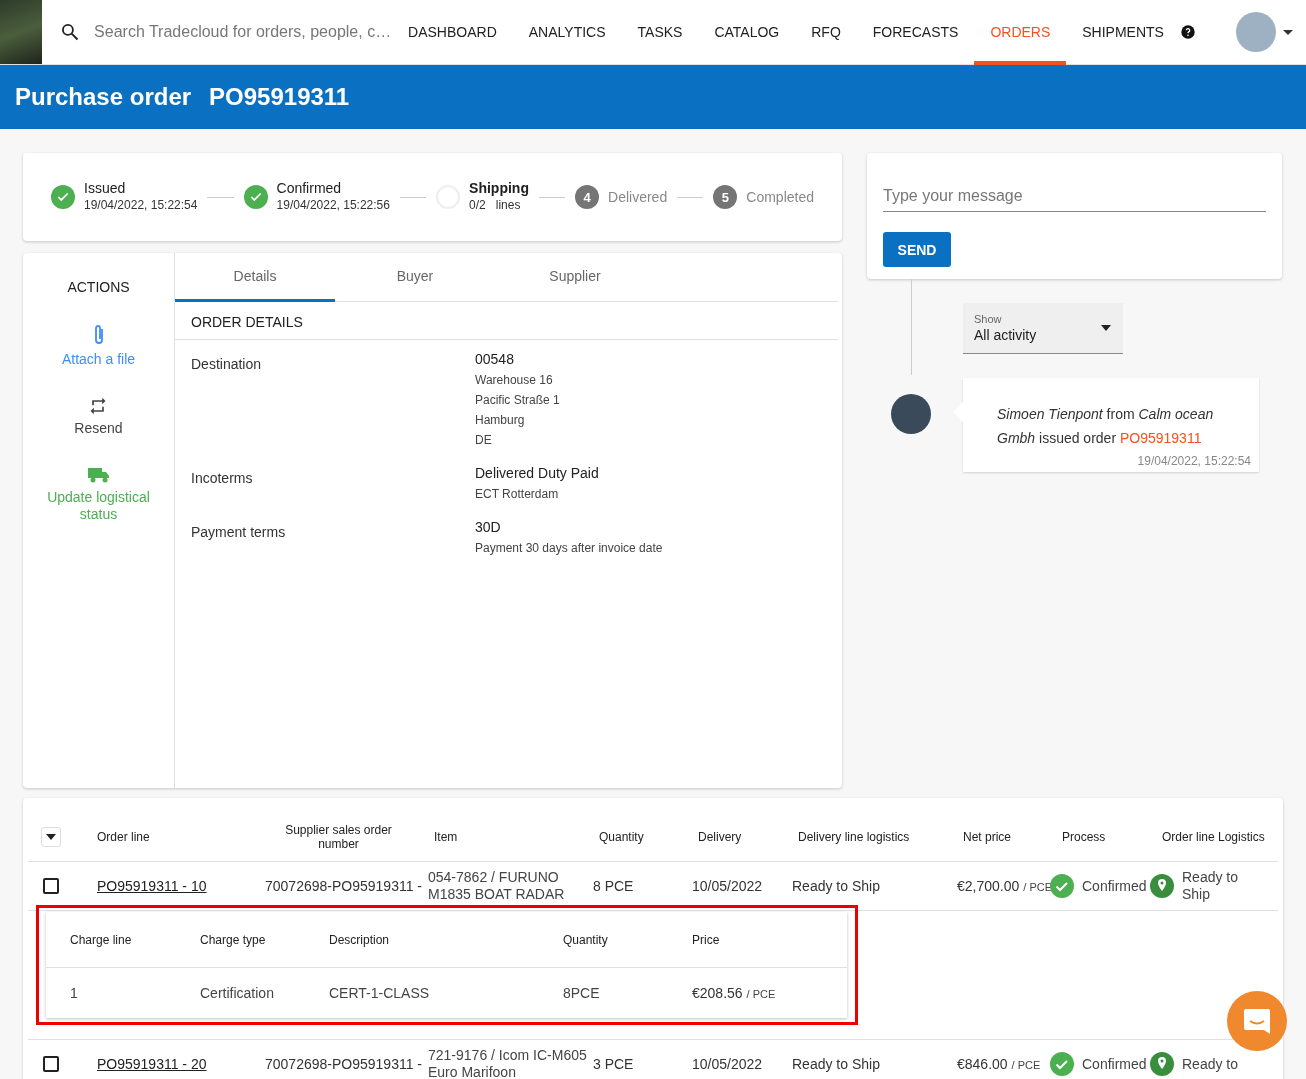  What do you see at coordinates (567, 32) in the screenshot?
I see `nav-tab: ANALYTICS` at bounding box center [567, 32].